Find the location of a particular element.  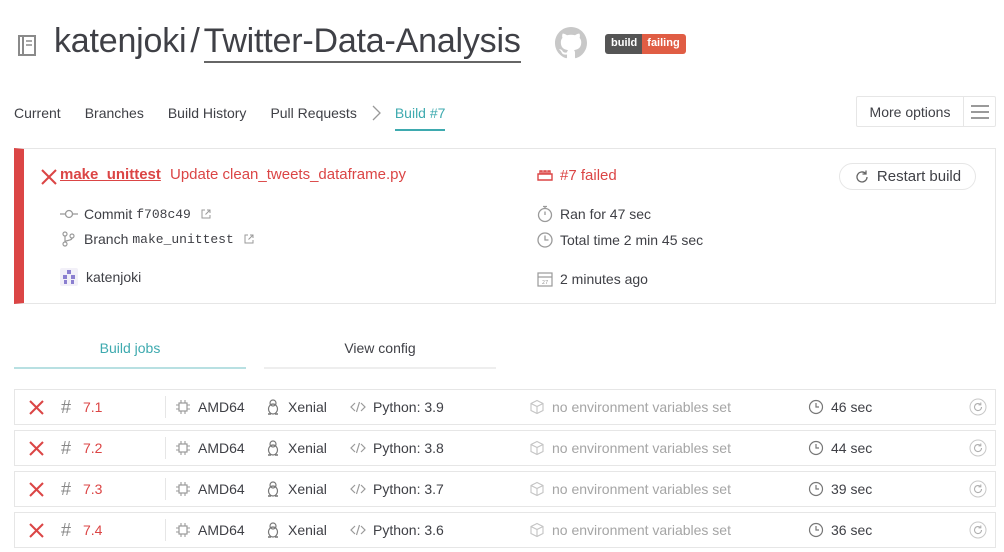

job-duration-text: 39 sec is located at coordinates (852, 489).